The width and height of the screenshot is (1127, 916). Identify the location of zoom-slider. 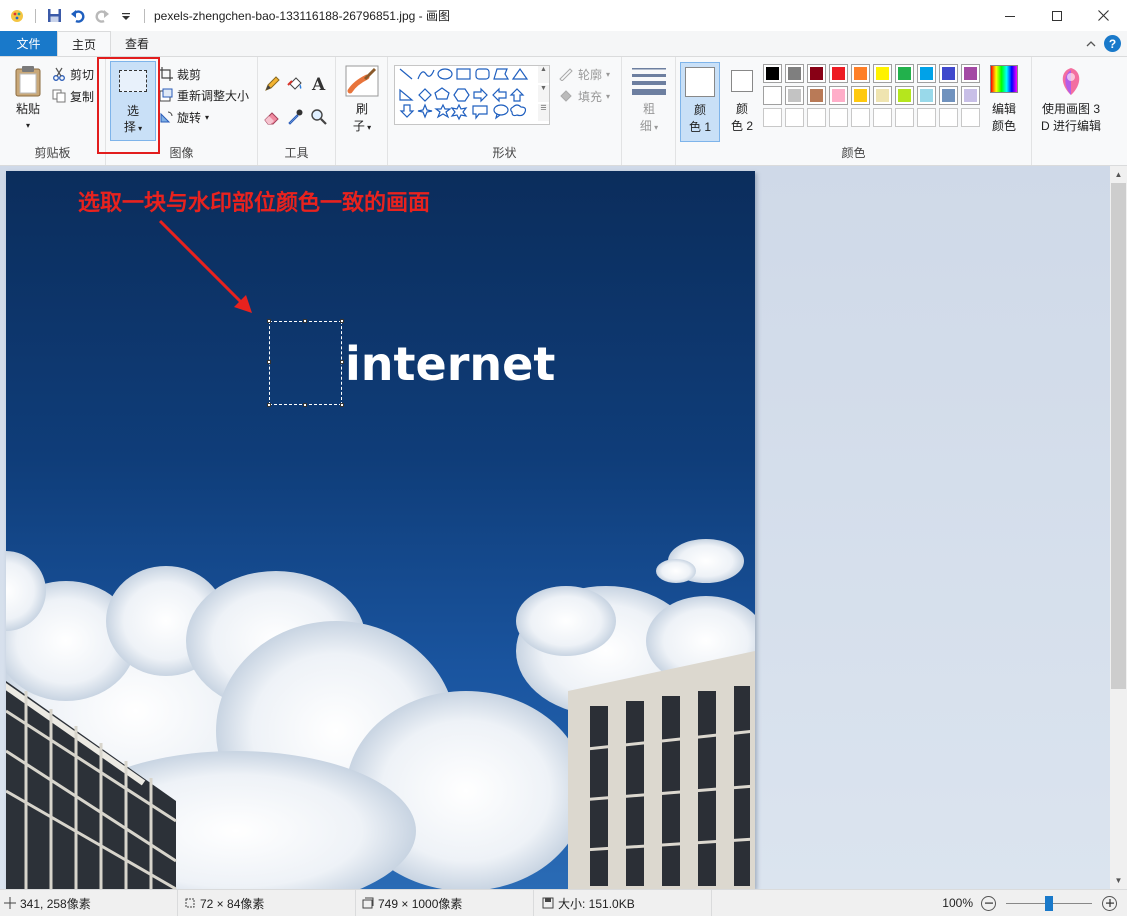
(1049, 903).